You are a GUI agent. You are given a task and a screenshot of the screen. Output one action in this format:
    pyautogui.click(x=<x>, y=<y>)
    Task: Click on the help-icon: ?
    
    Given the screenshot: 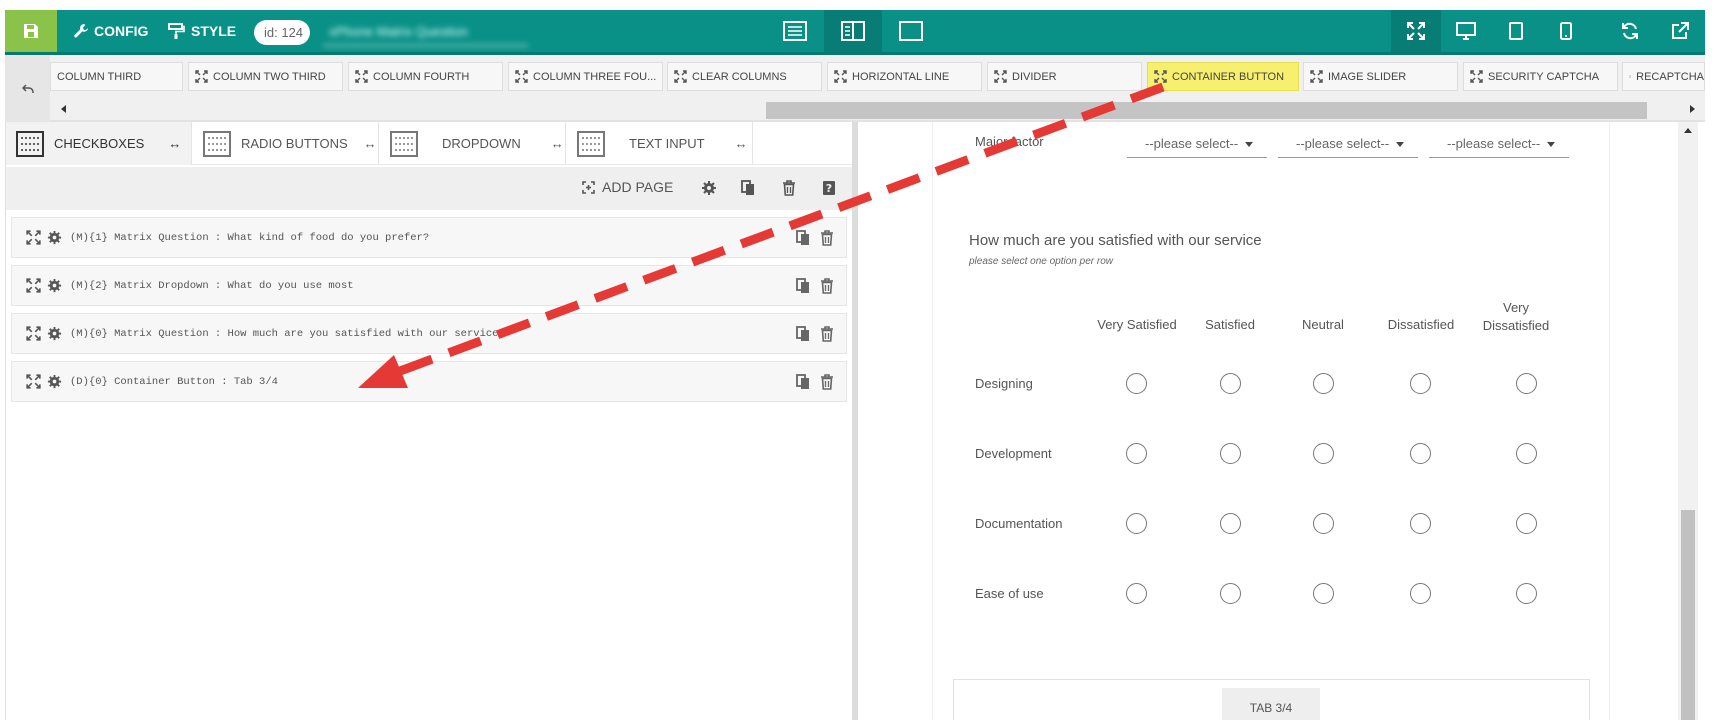 What is the action you would take?
    pyautogui.click(x=829, y=188)
    